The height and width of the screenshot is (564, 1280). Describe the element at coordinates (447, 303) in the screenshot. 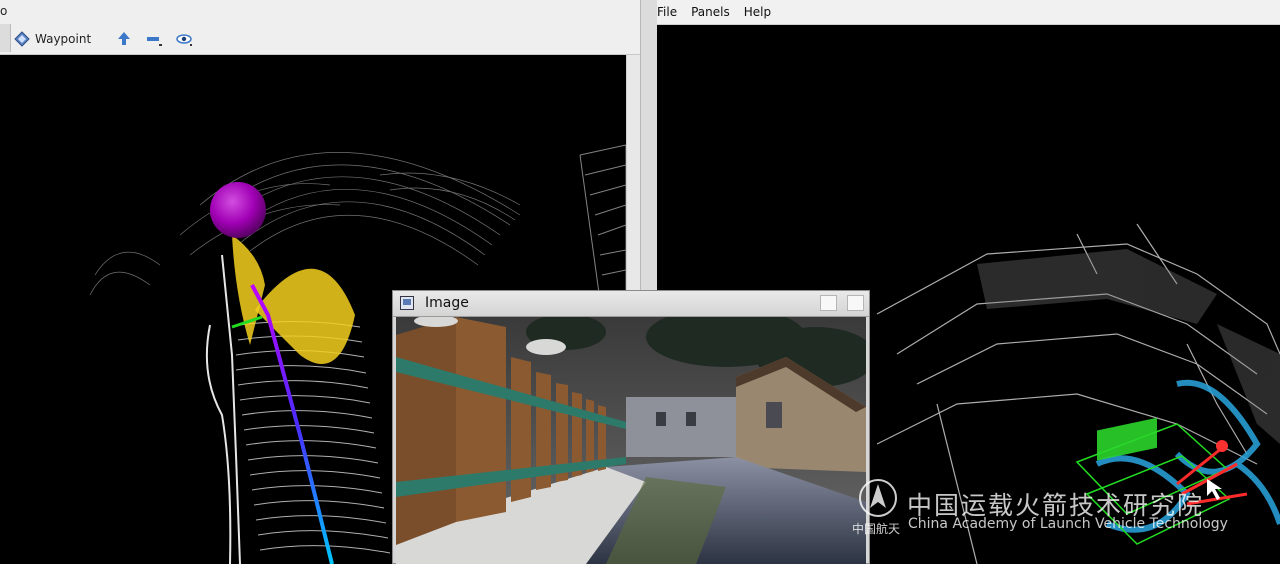

I see `image-window-title: Image` at that location.